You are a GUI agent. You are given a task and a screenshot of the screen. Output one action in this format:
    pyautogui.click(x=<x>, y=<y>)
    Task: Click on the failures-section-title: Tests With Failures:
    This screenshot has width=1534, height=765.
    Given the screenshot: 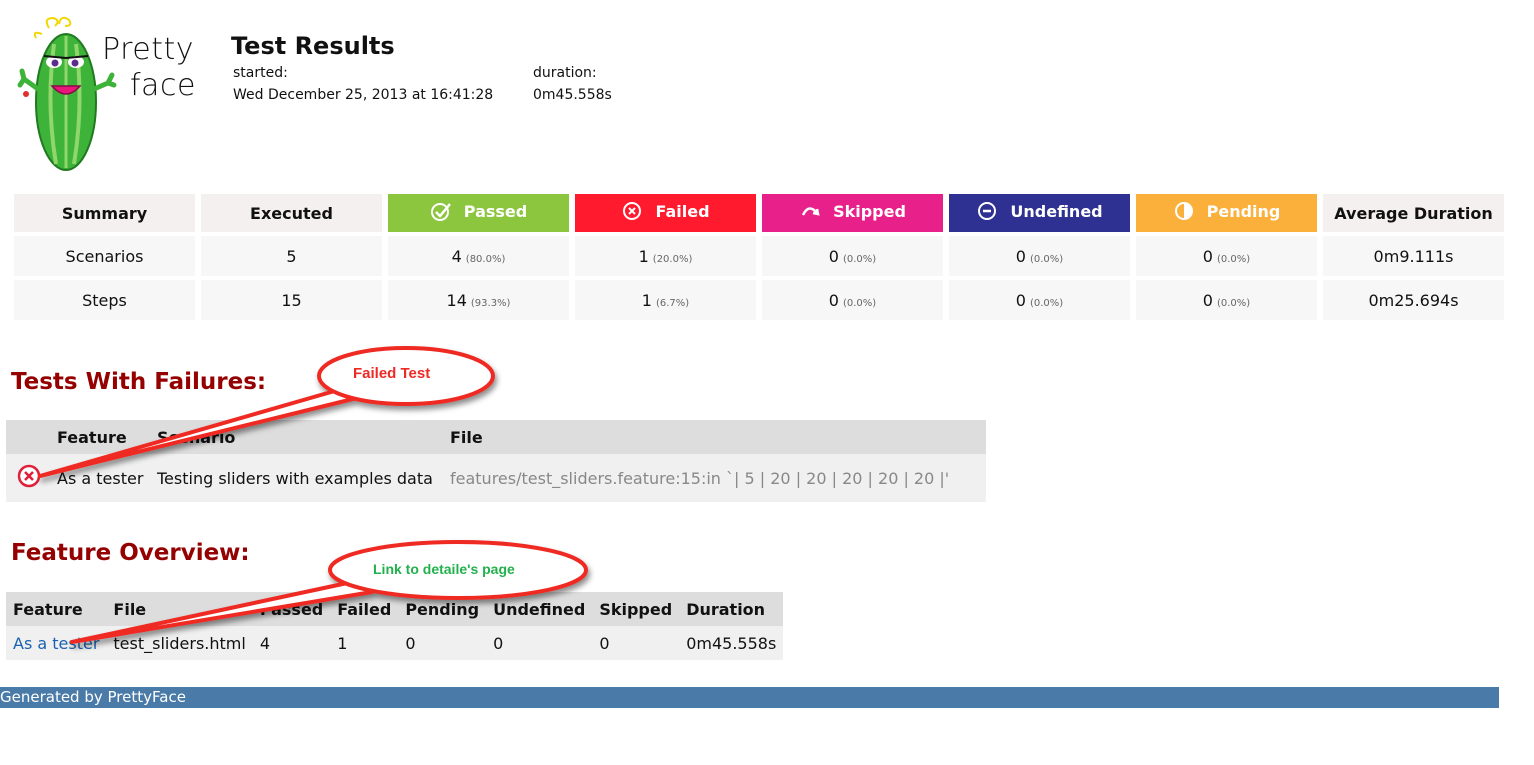 What is the action you would take?
    pyautogui.click(x=139, y=382)
    